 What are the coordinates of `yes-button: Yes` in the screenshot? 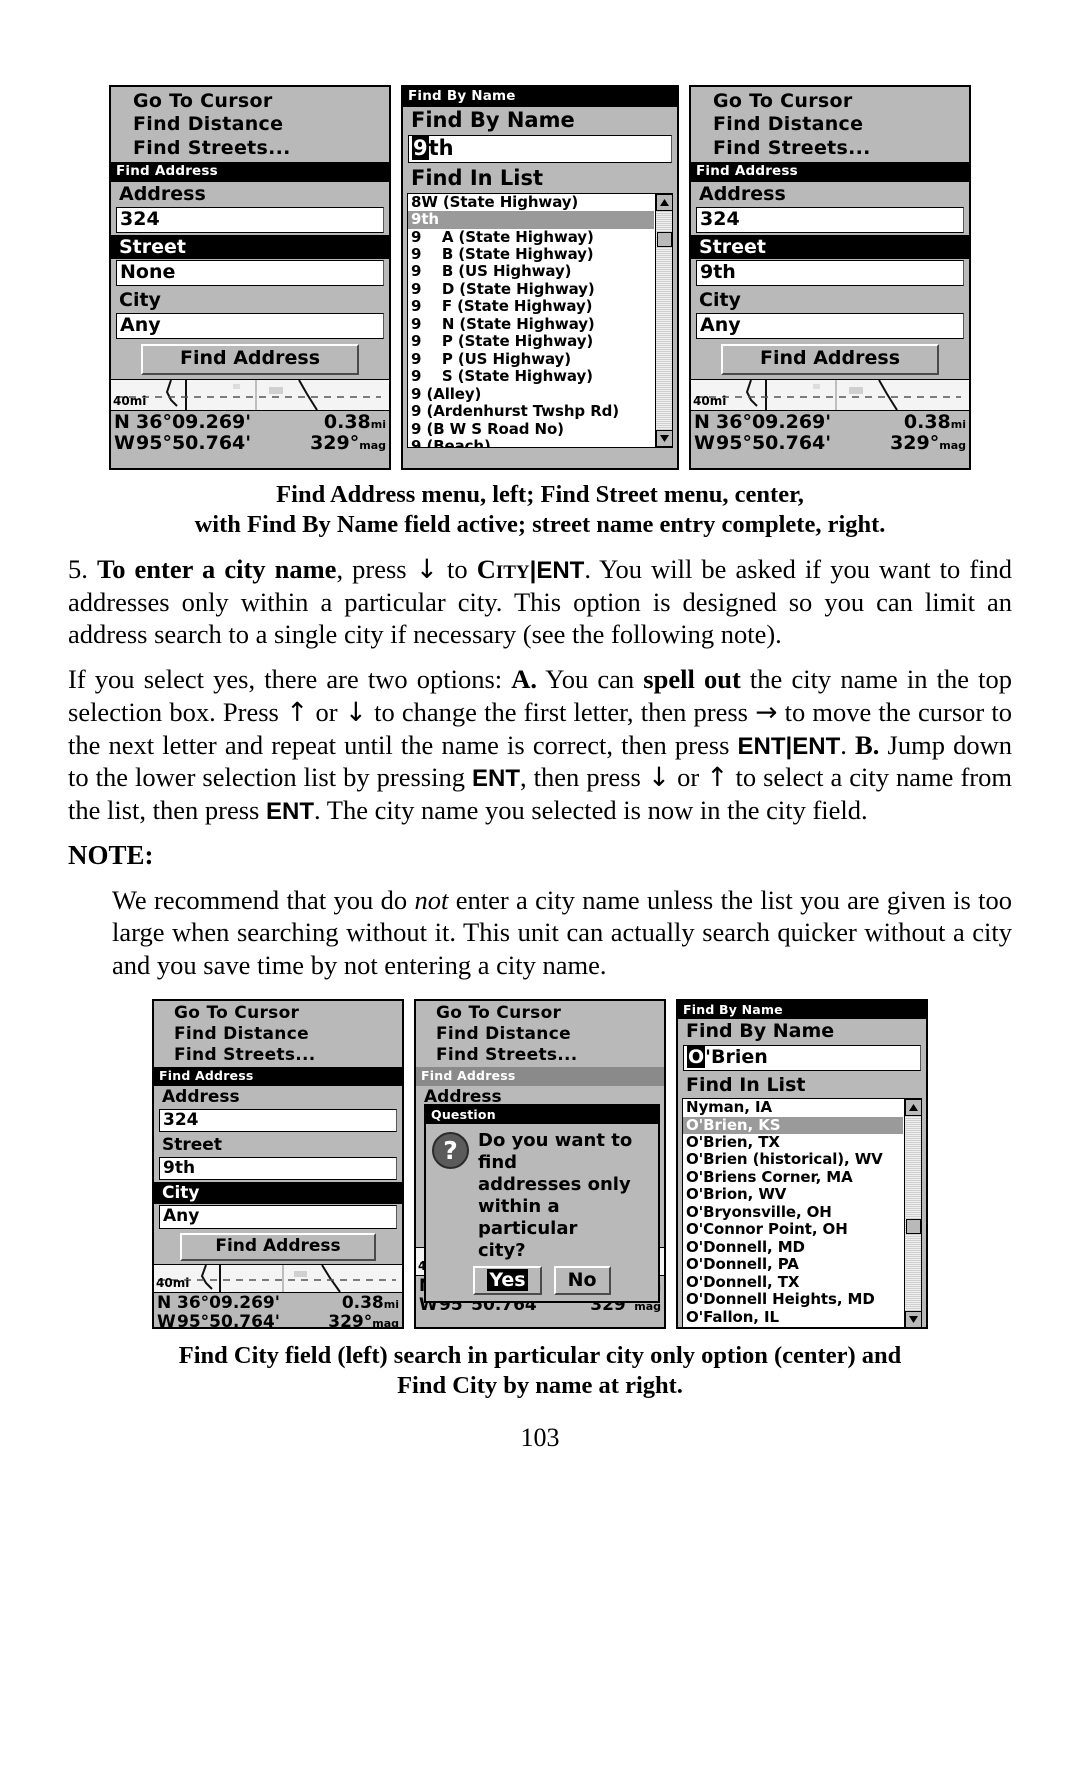 It's located at (507, 1281).